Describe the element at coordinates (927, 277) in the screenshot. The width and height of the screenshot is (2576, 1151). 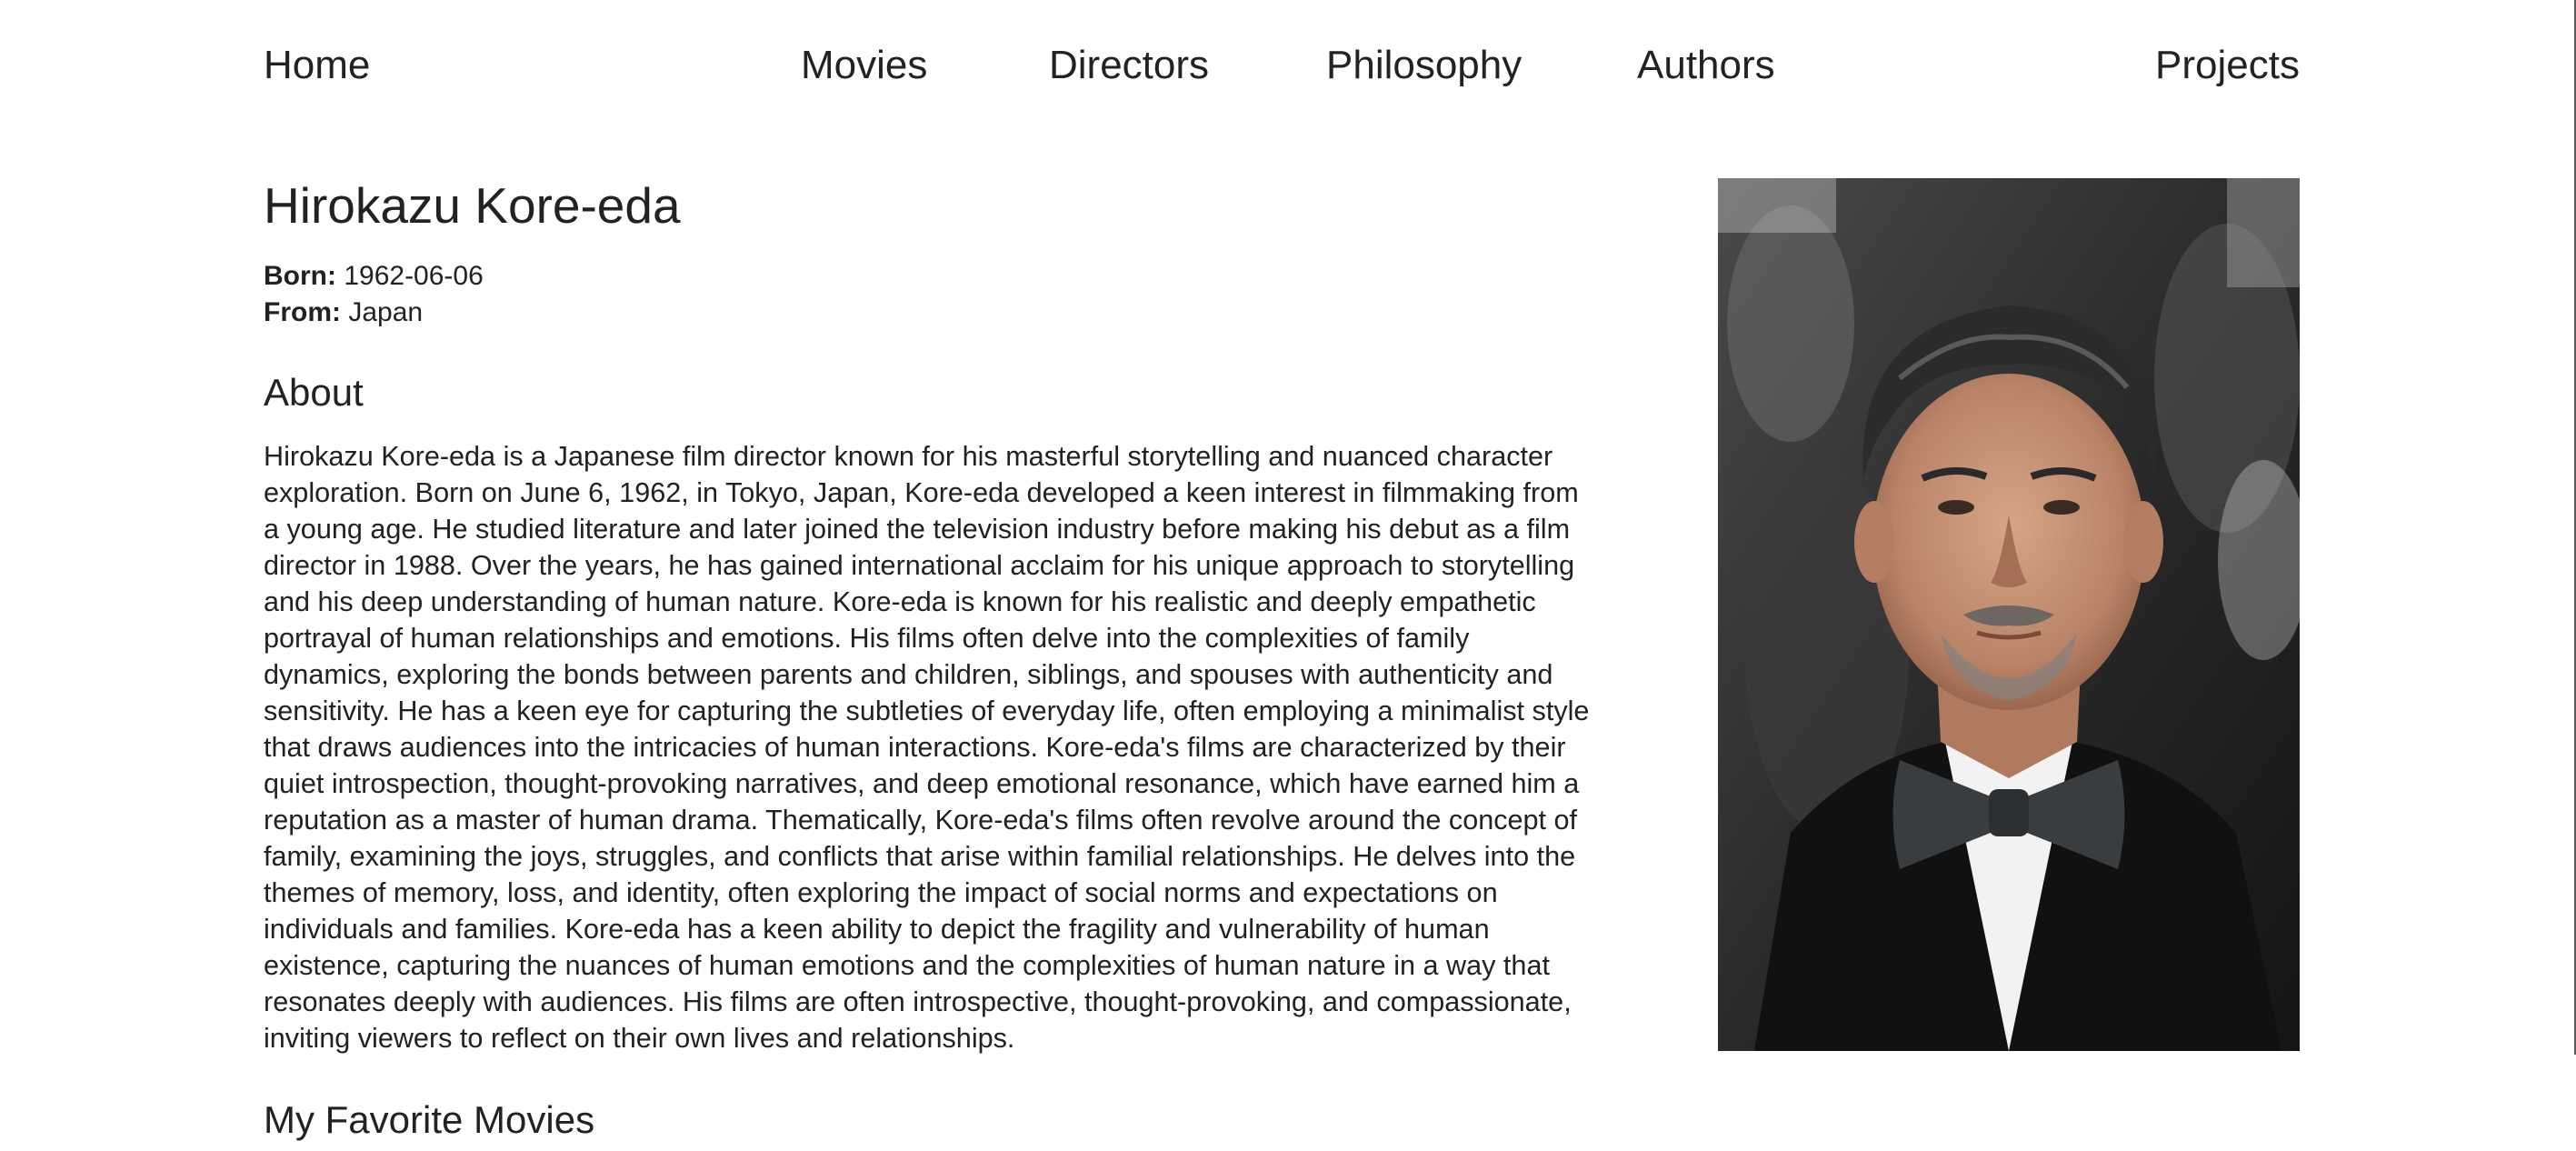
I see `born-row: Born: 1962-06-06` at that location.